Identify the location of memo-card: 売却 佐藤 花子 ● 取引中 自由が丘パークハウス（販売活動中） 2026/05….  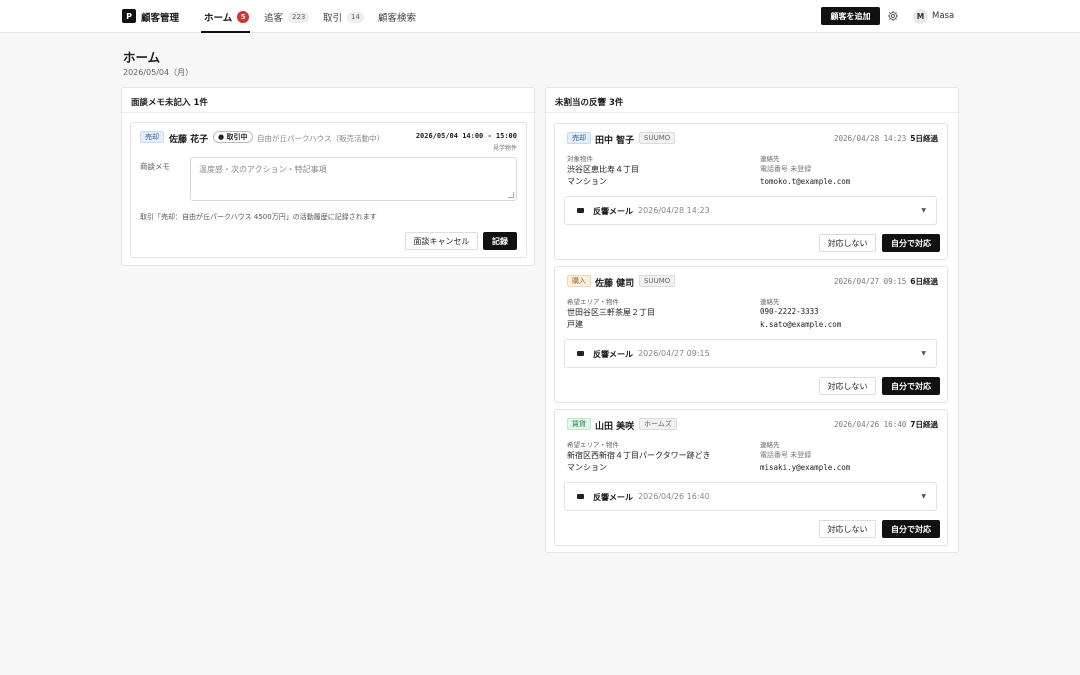
(328, 190).